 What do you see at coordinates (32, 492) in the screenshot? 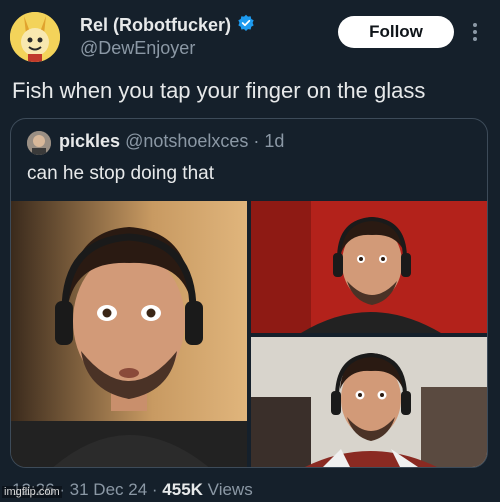
I see `imgflip-watermark: imgflip.com` at bounding box center [32, 492].